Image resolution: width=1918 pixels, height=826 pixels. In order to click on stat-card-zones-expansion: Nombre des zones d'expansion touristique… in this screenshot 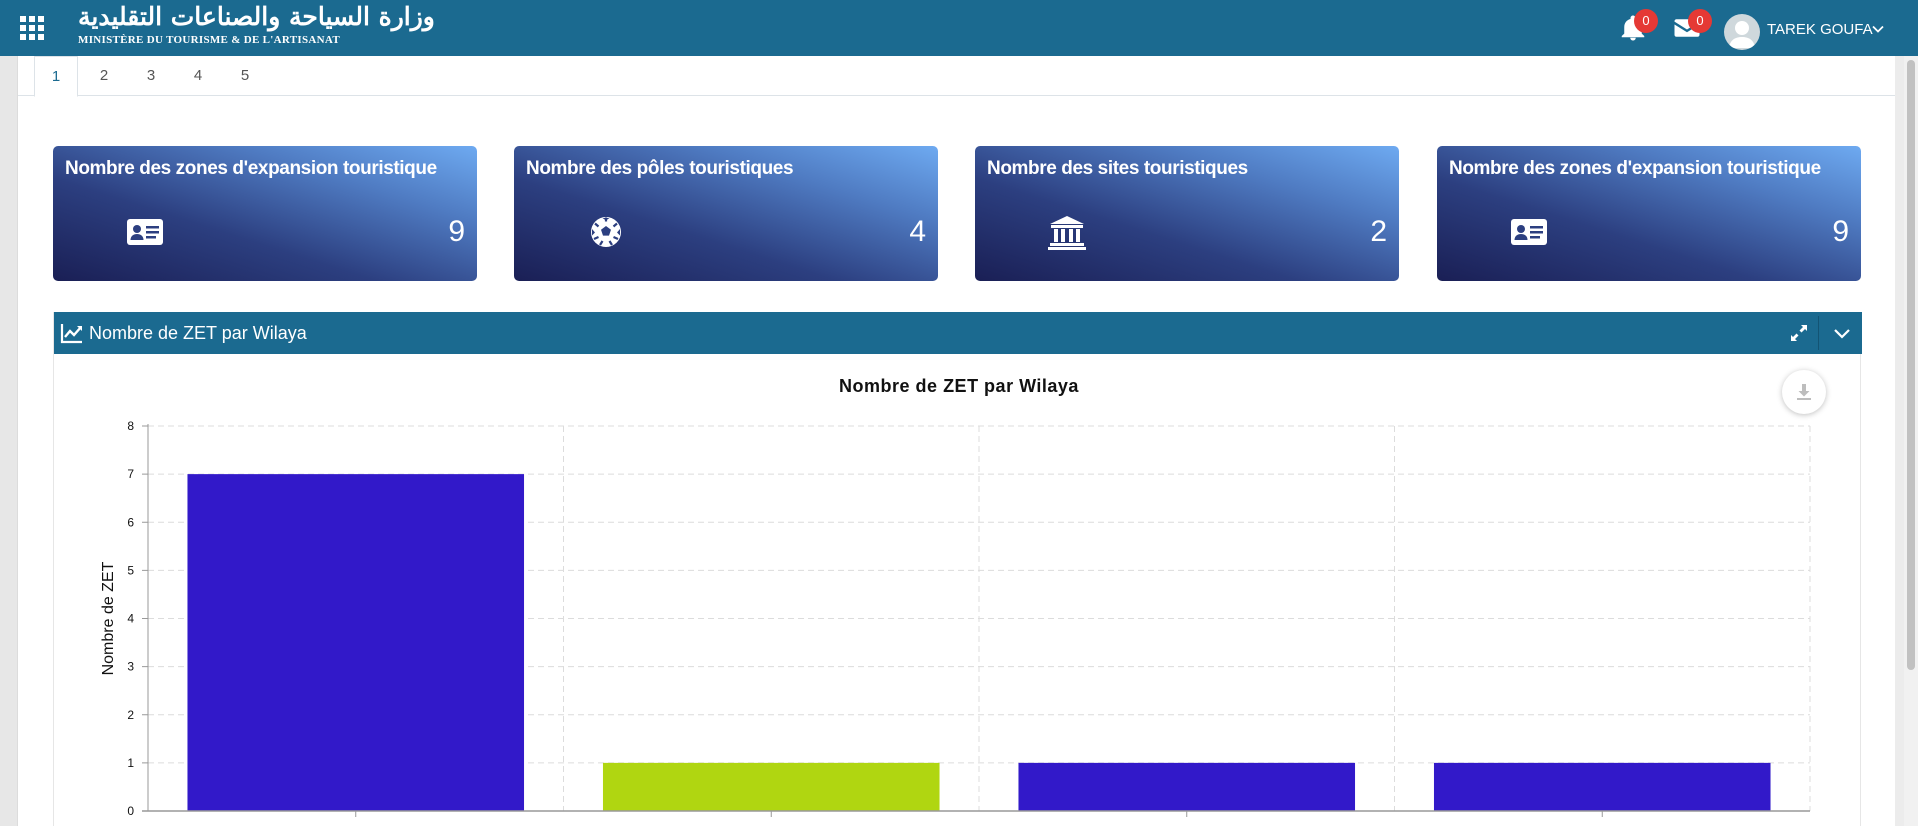, I will do `click(265, 213)`.